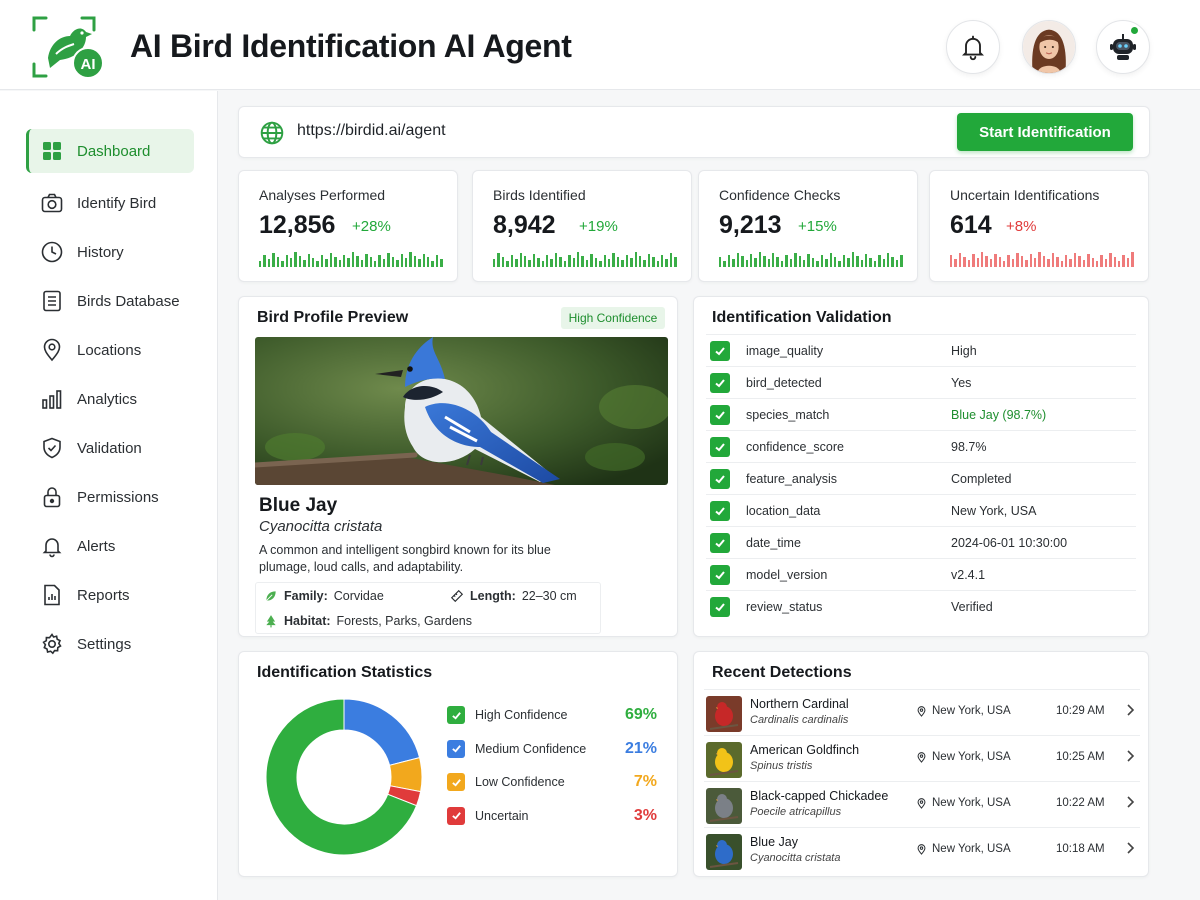 The height and width of the screenshot is (900, 1200). Describe the element at coordinates (110, 350) in the screenshot. I see `sidebar-item-locations: Locations` at that location.